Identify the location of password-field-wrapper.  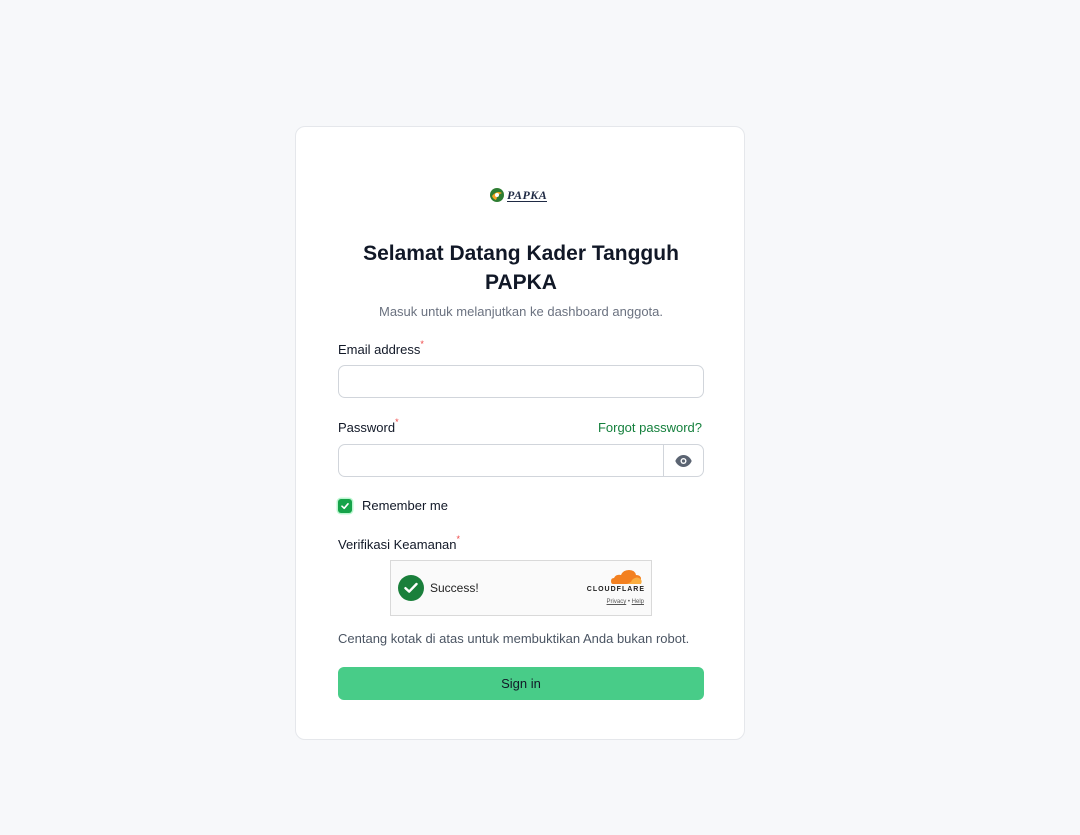
(521, 460).